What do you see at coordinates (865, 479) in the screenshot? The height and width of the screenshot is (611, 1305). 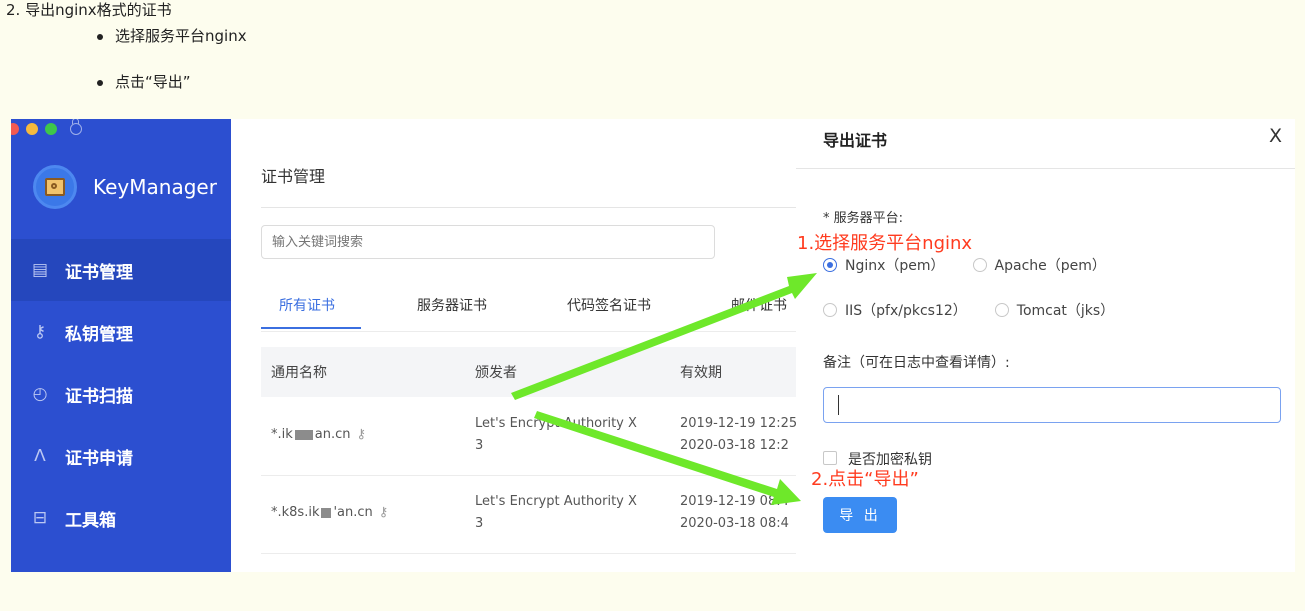 I see `annotation-step-2: 2.点击“导出”` at bounding box center [865, 479].